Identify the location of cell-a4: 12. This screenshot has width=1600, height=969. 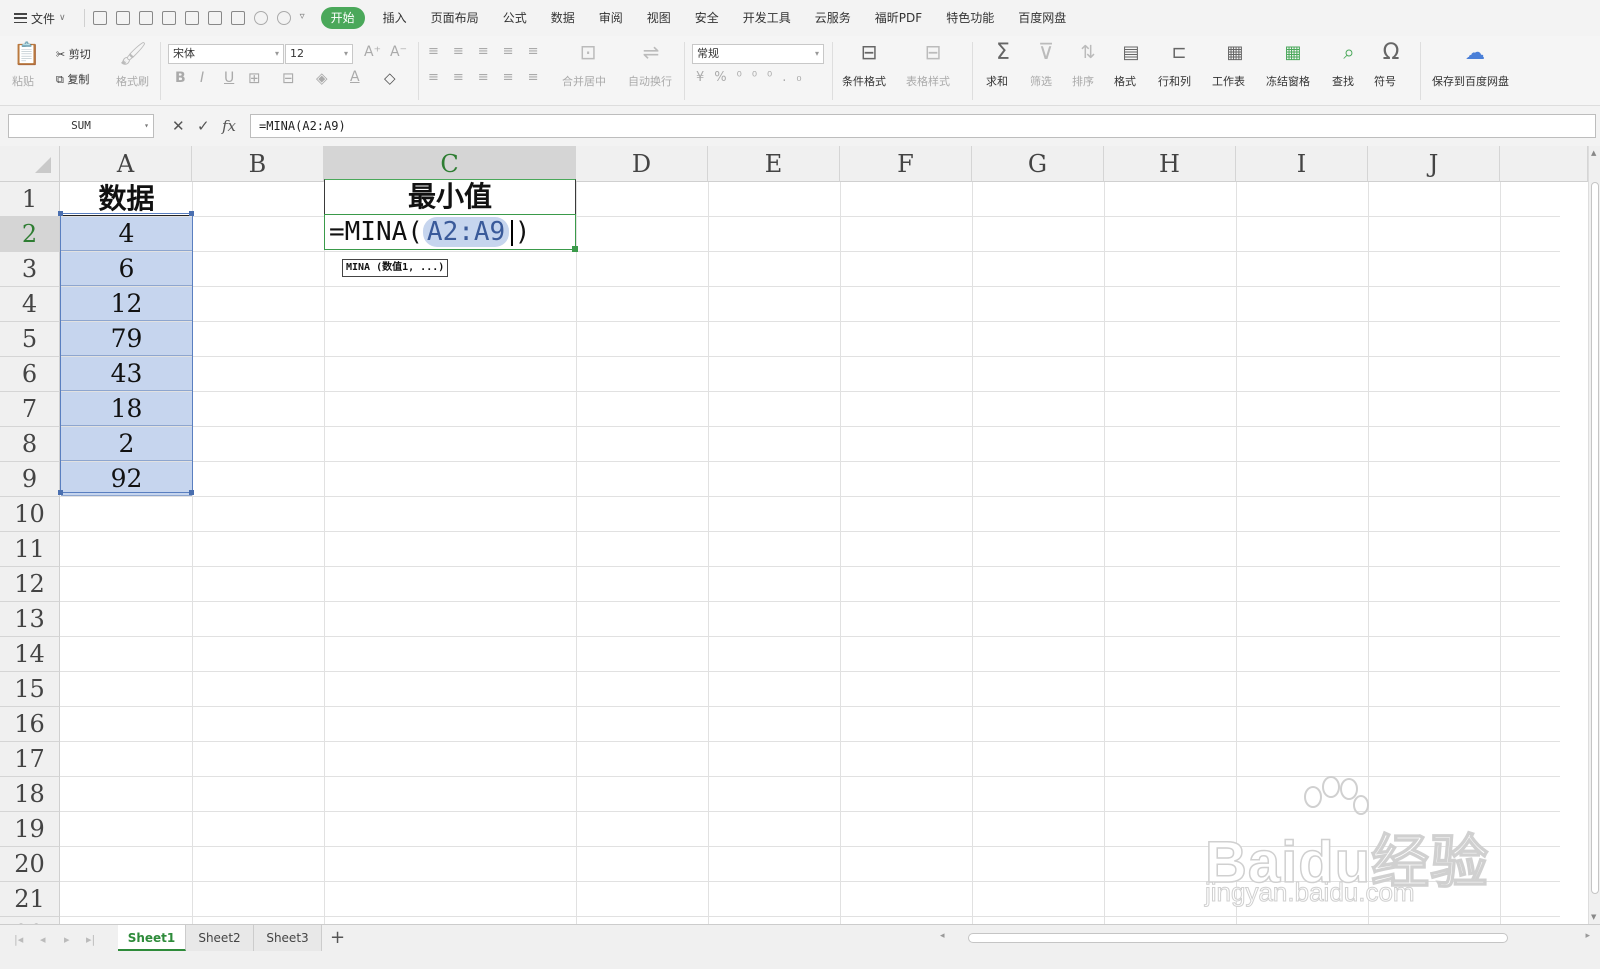
(126, 304).